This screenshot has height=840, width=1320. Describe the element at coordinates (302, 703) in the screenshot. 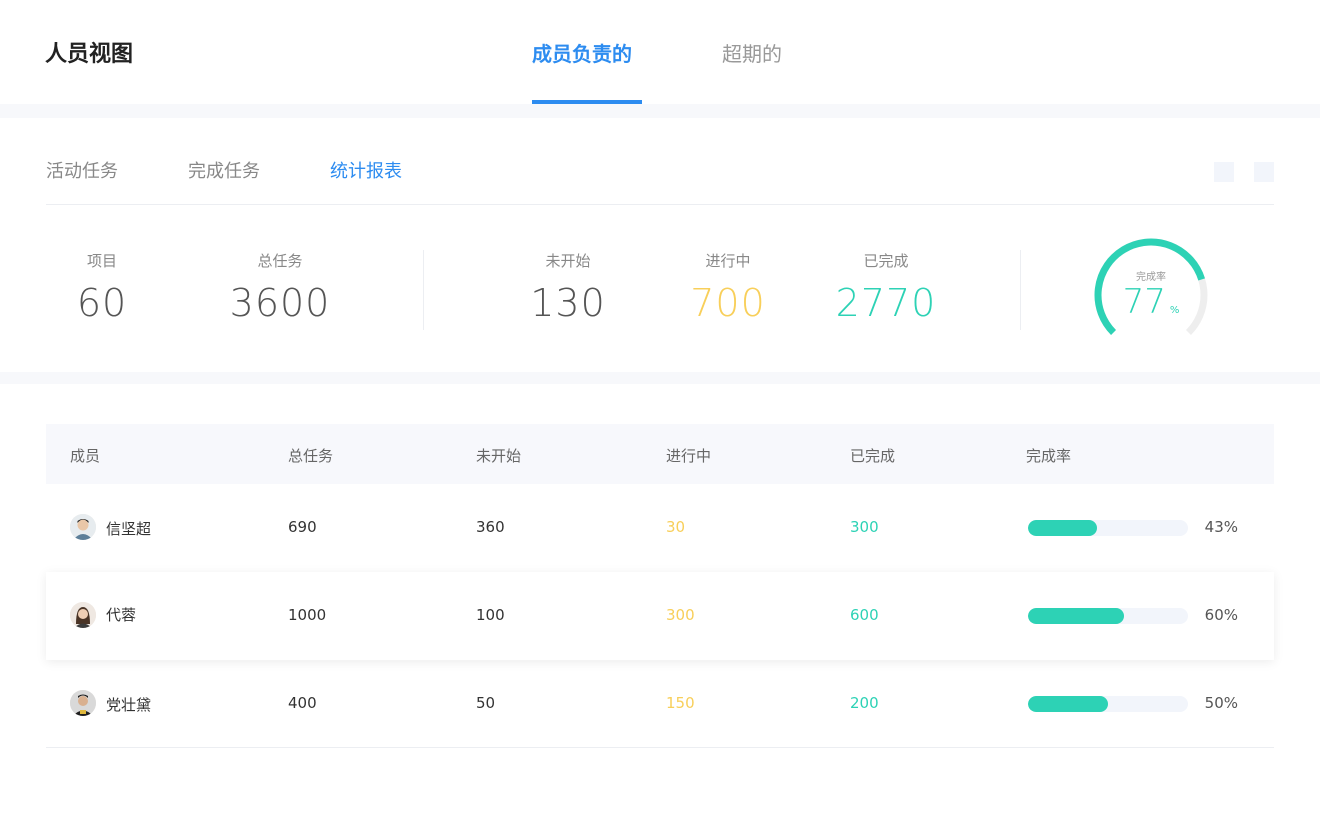

I see `total-tasks: 400` at that location.